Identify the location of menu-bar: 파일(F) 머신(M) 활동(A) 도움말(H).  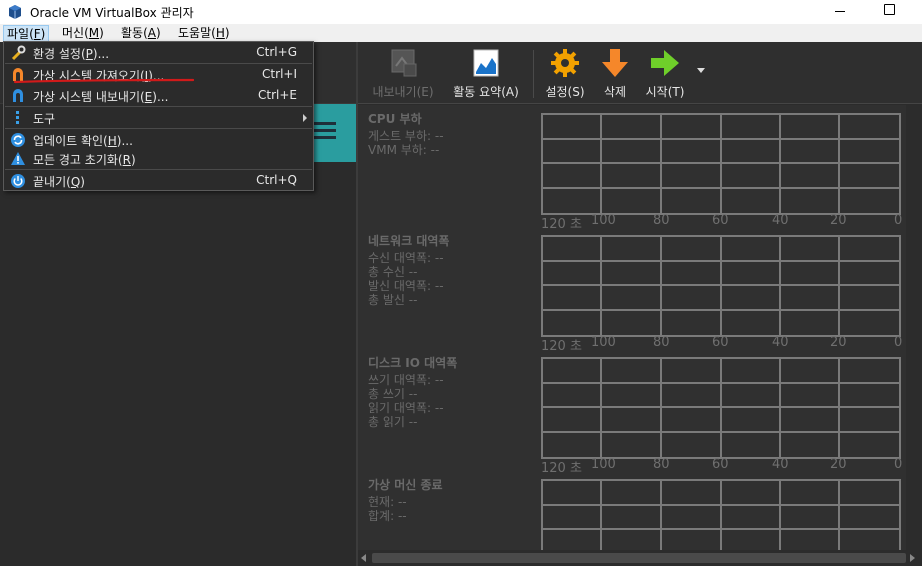
(461, 33).